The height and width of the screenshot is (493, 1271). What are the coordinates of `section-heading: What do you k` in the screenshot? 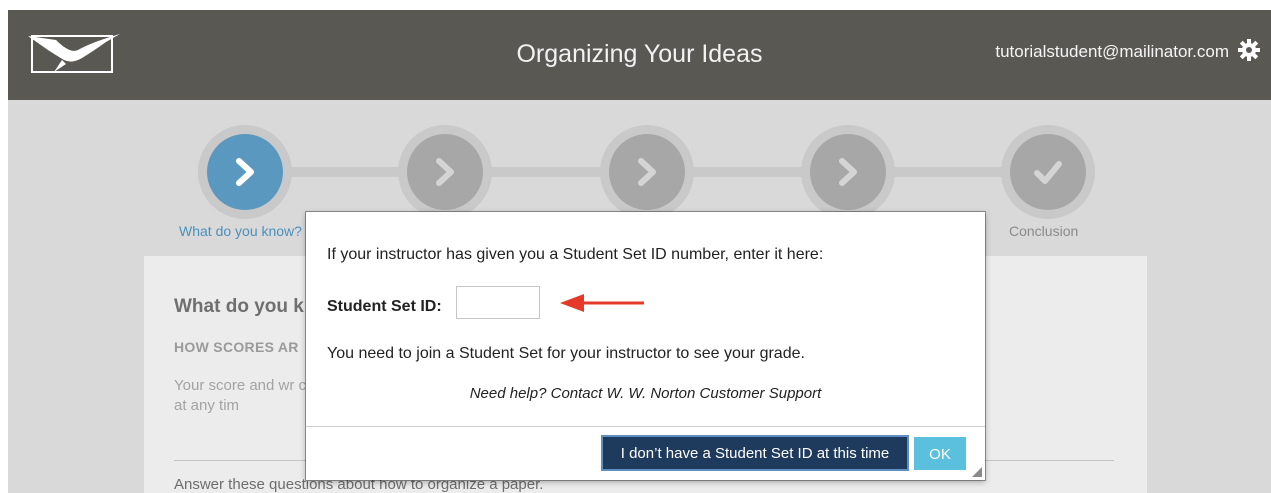 It's located at (239, 306).